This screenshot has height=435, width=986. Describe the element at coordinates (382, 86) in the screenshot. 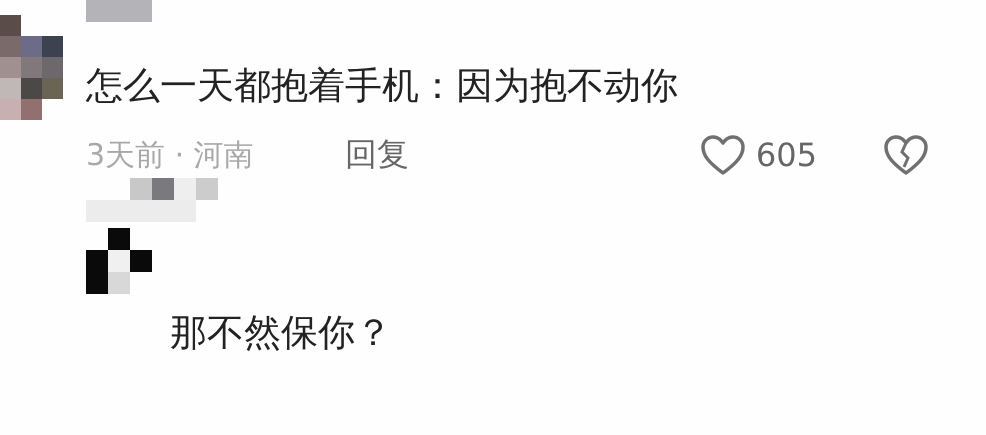

I see `comment-text: 怎么一天都抱着手机：因为抱不动你` at that location.